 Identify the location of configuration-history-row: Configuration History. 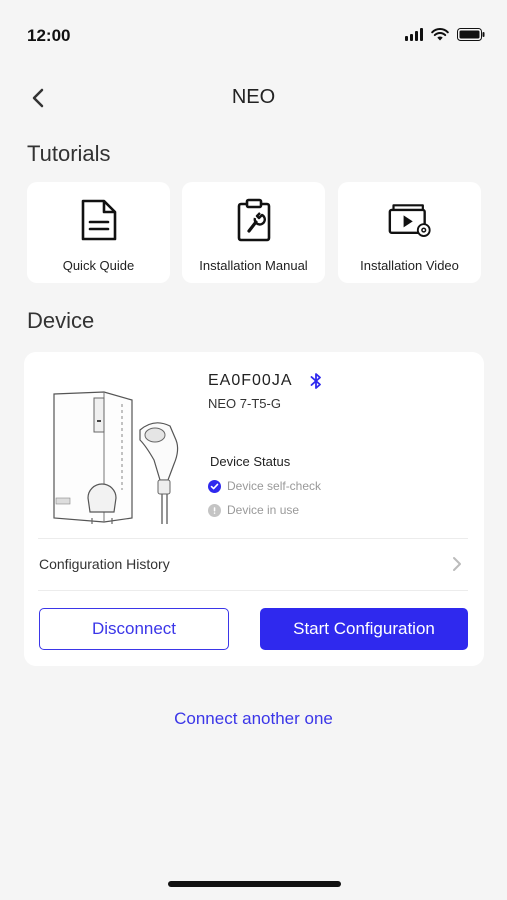
(254, 564).